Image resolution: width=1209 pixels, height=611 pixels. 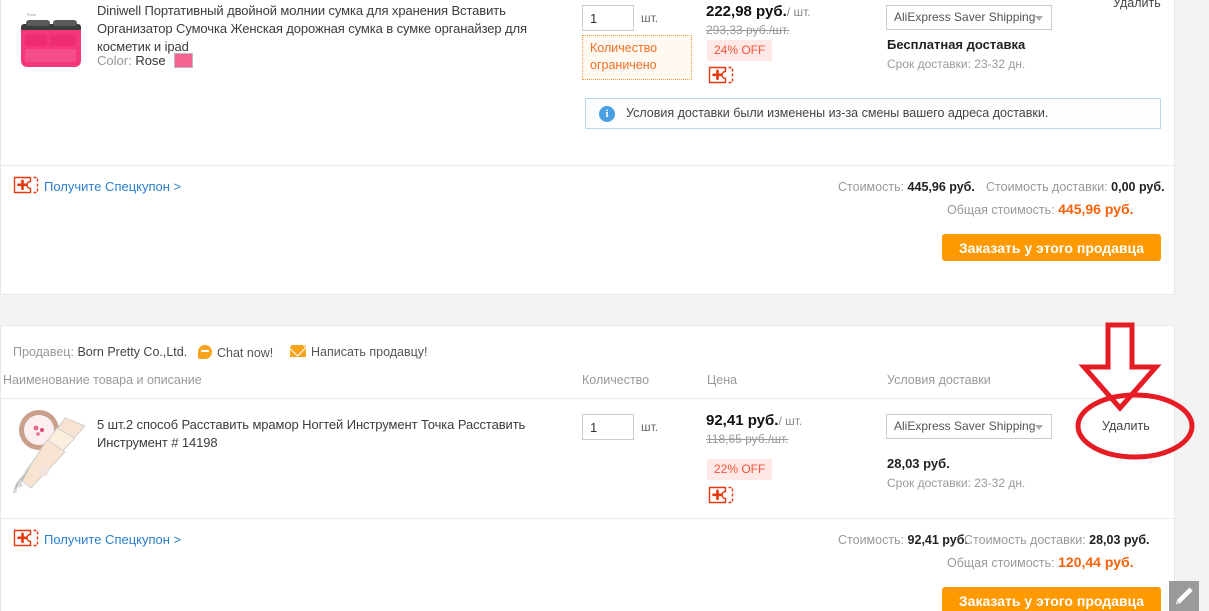 What do you see at coordinates (245, 353) in the screenshot?
I see `chat-now-label: Chat now!` at bounding box center [245, 353].